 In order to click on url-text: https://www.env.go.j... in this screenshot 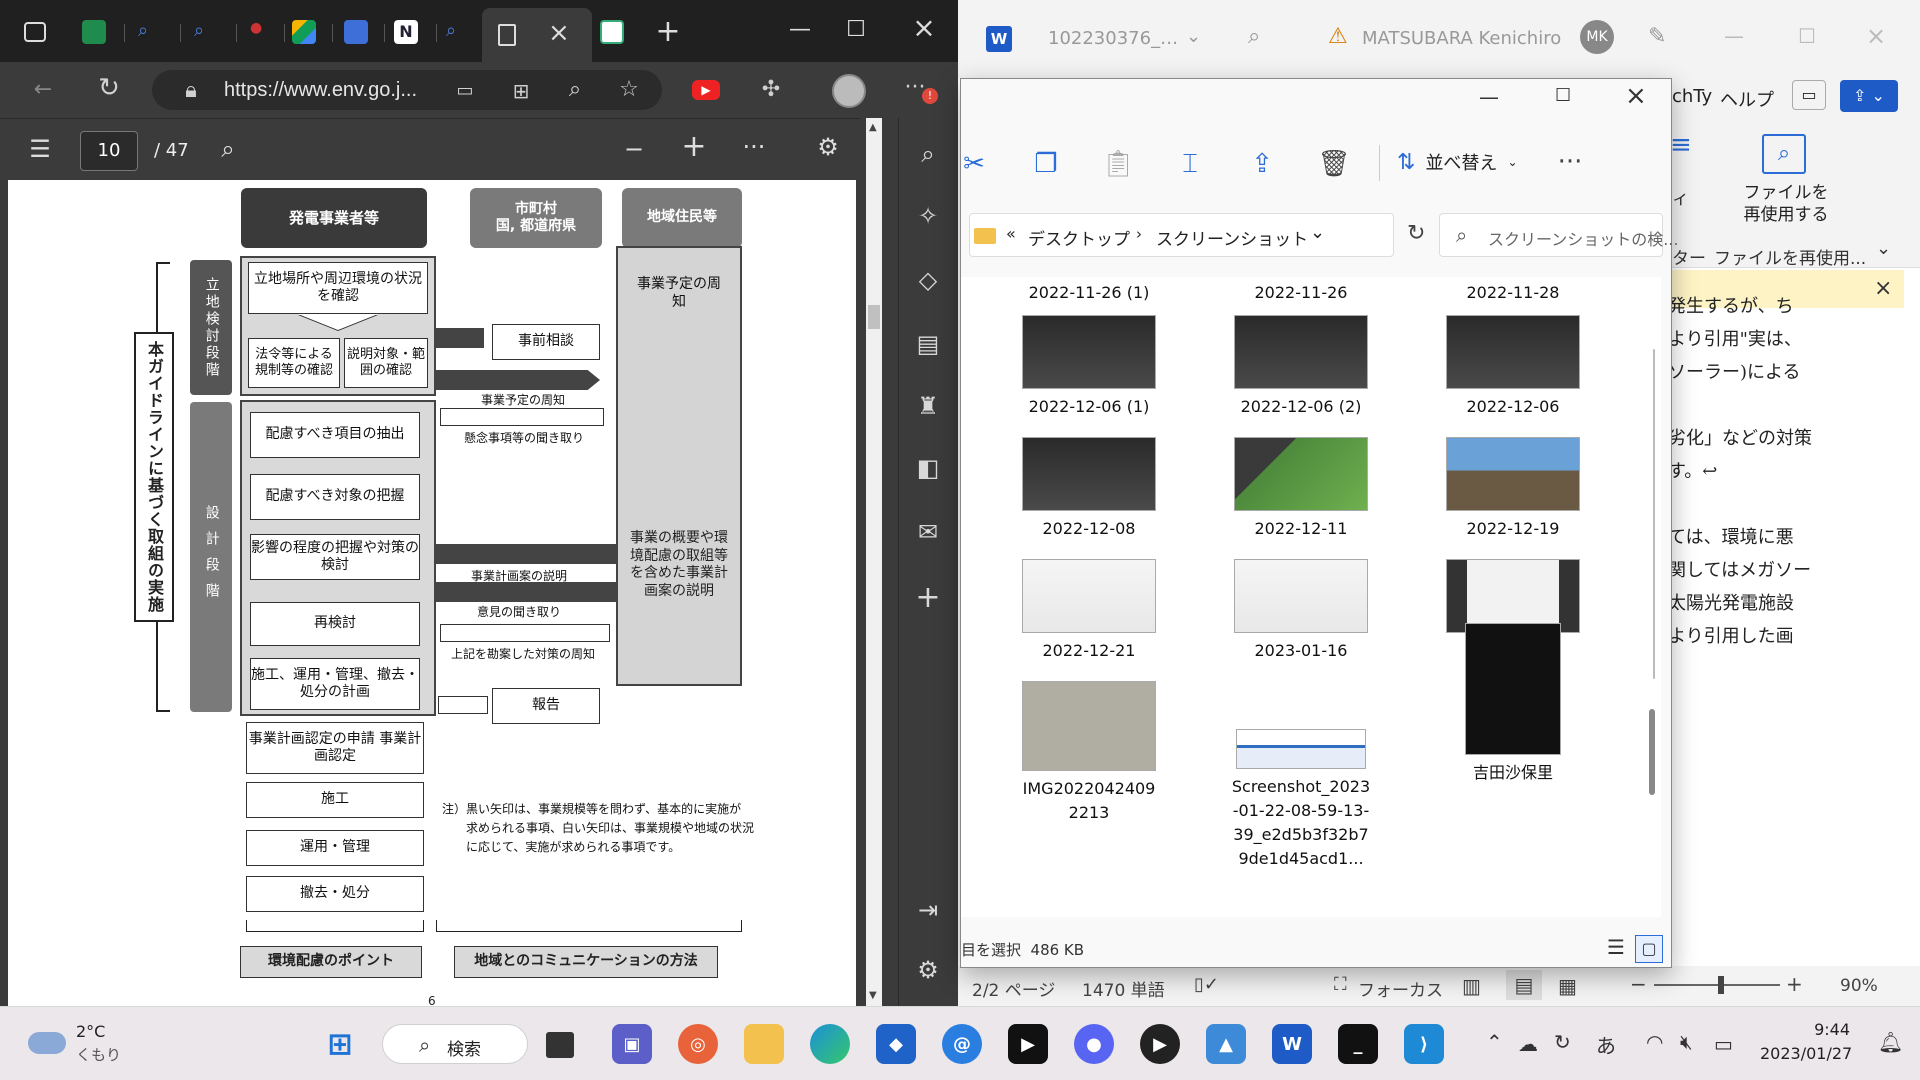, I will do `click(320, 90)`.